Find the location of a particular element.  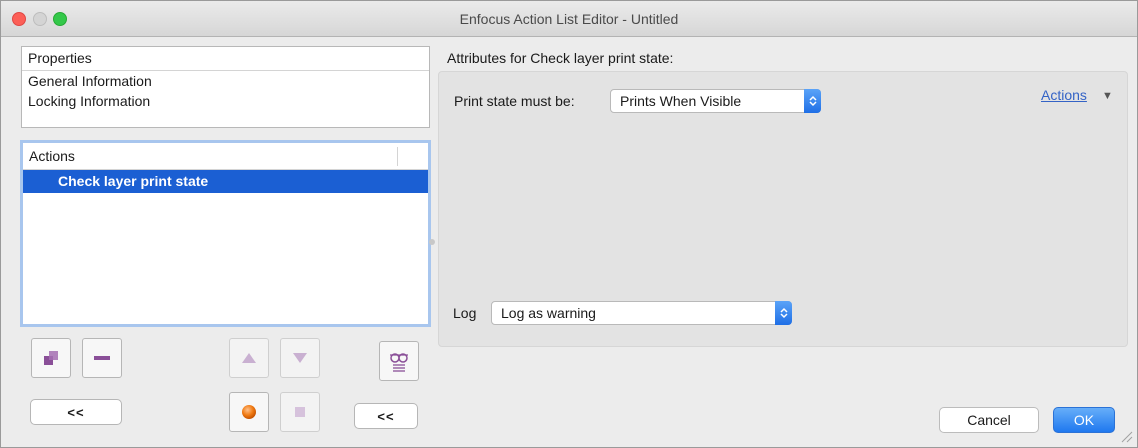

title-bar: Enfocus Action List Editor - Untitled is located at coordinates (569, 19).